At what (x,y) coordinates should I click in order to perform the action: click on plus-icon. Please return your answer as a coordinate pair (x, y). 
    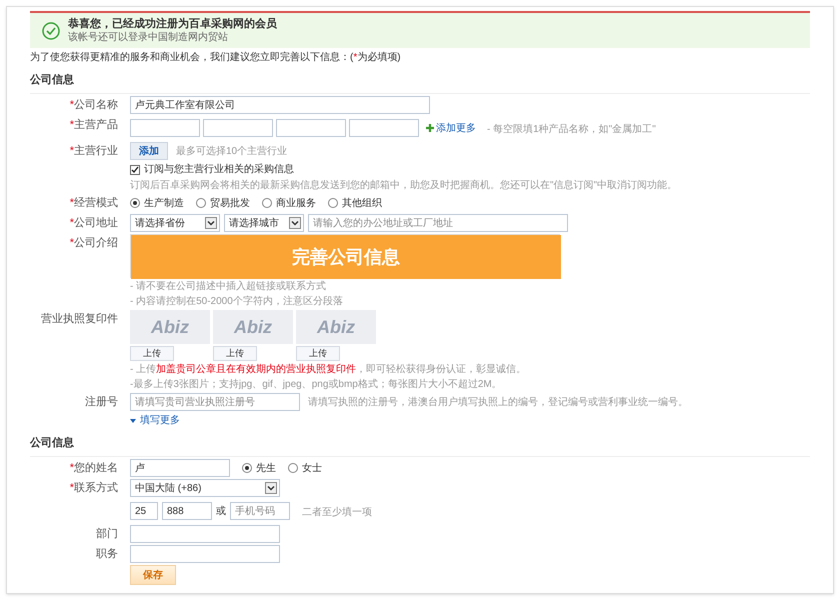
    Looking at the image, I should click on (430, 128).